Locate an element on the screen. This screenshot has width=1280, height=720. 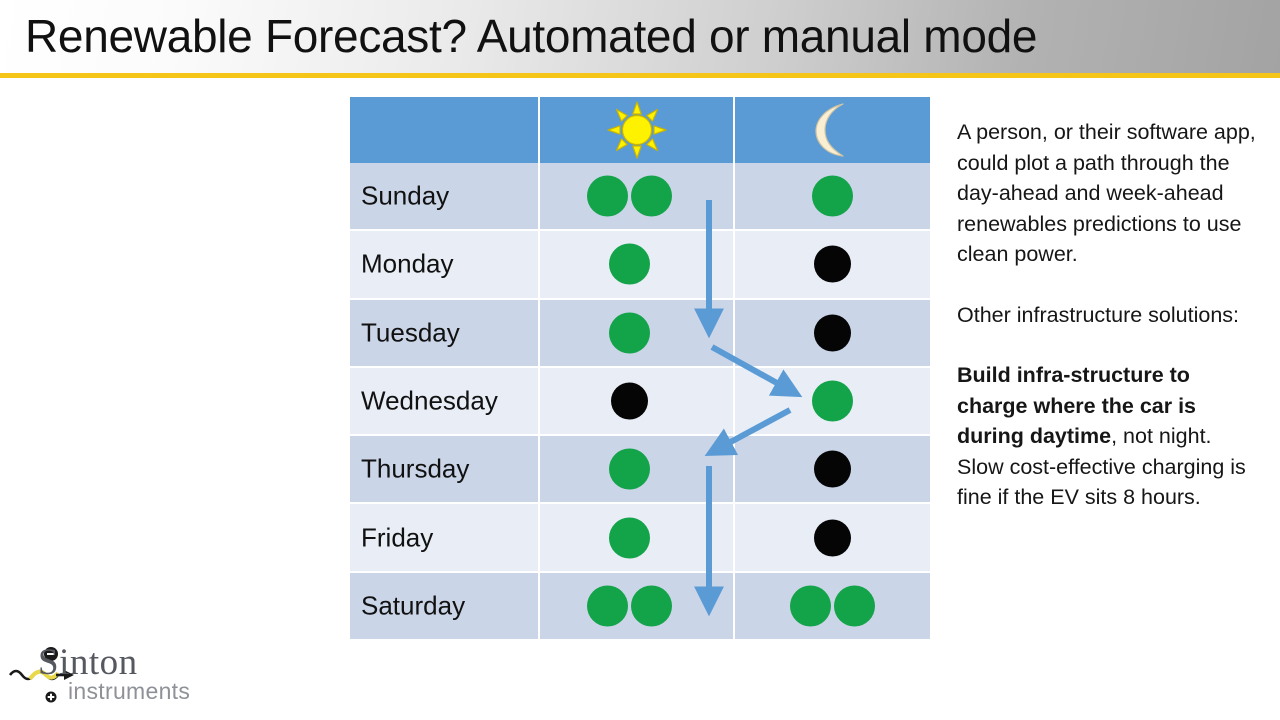
header-cell-nighttime is located at coordinates (832, 130).